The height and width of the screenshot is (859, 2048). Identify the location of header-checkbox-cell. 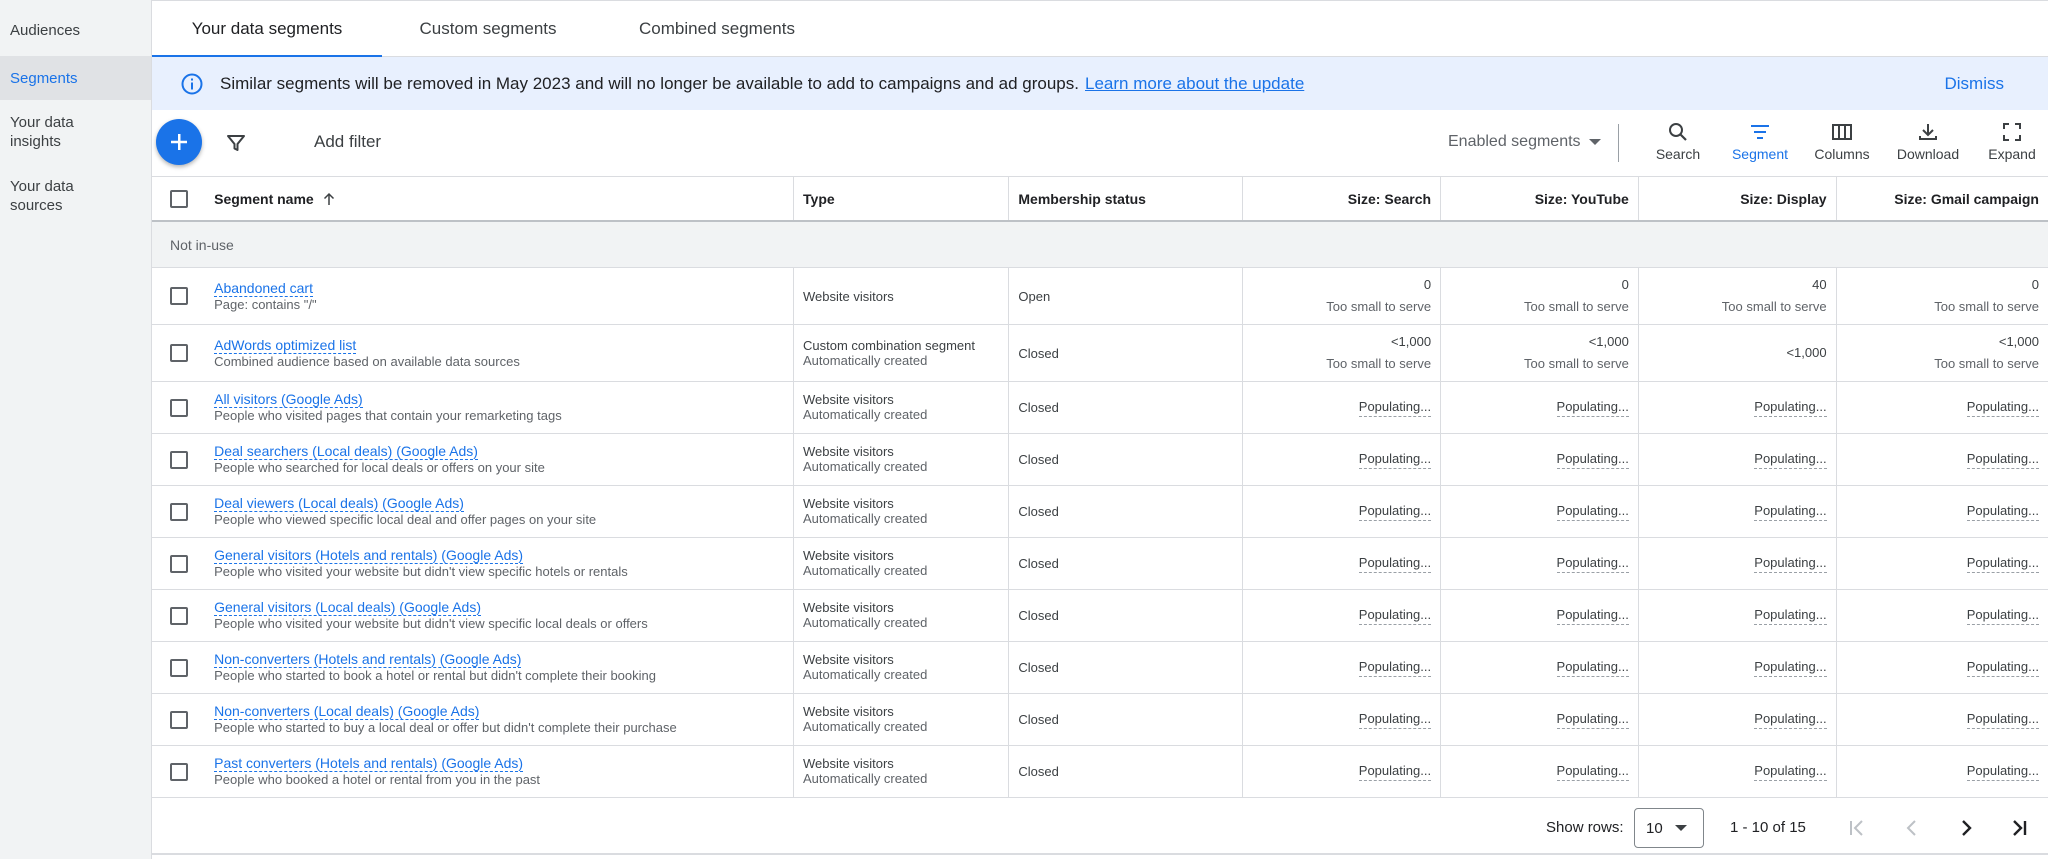
(171, 198).